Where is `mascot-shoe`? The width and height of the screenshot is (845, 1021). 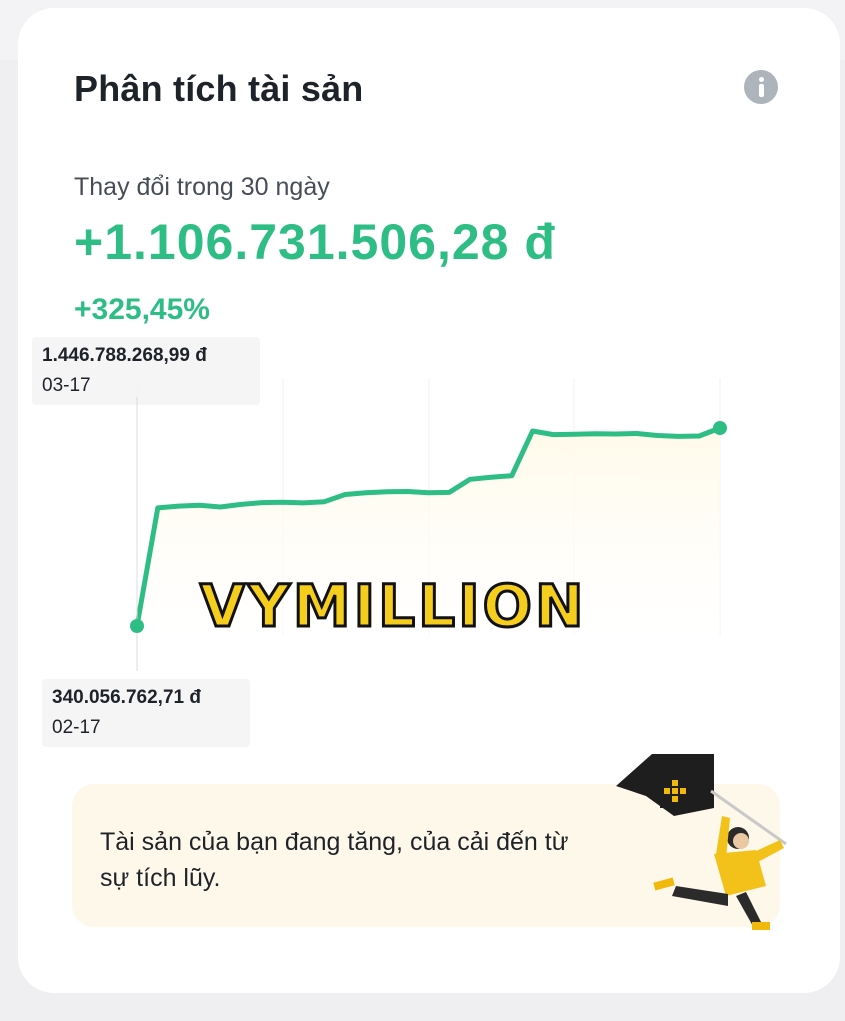 mascot-shoe is located at coordinates (761, 926).